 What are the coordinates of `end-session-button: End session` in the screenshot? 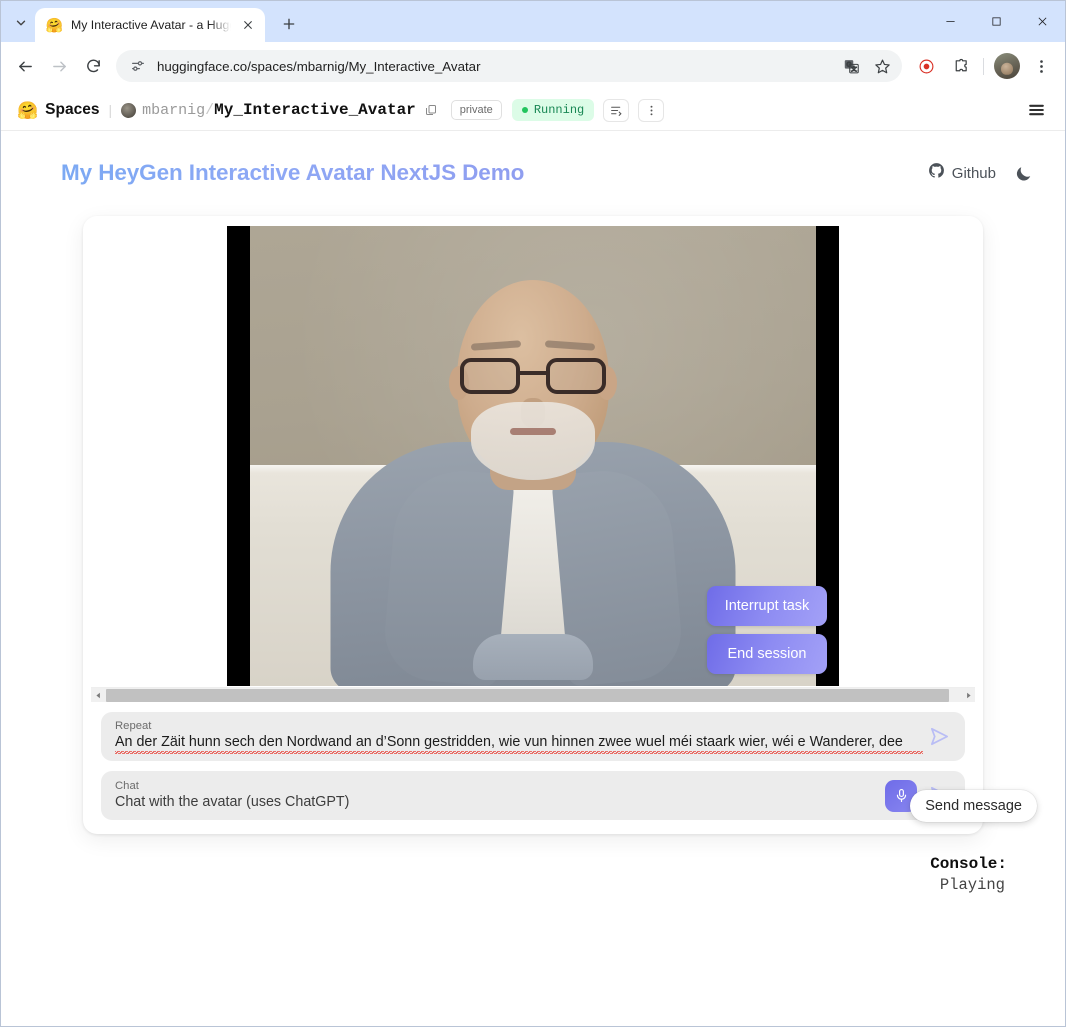 It's located at (767, 654).